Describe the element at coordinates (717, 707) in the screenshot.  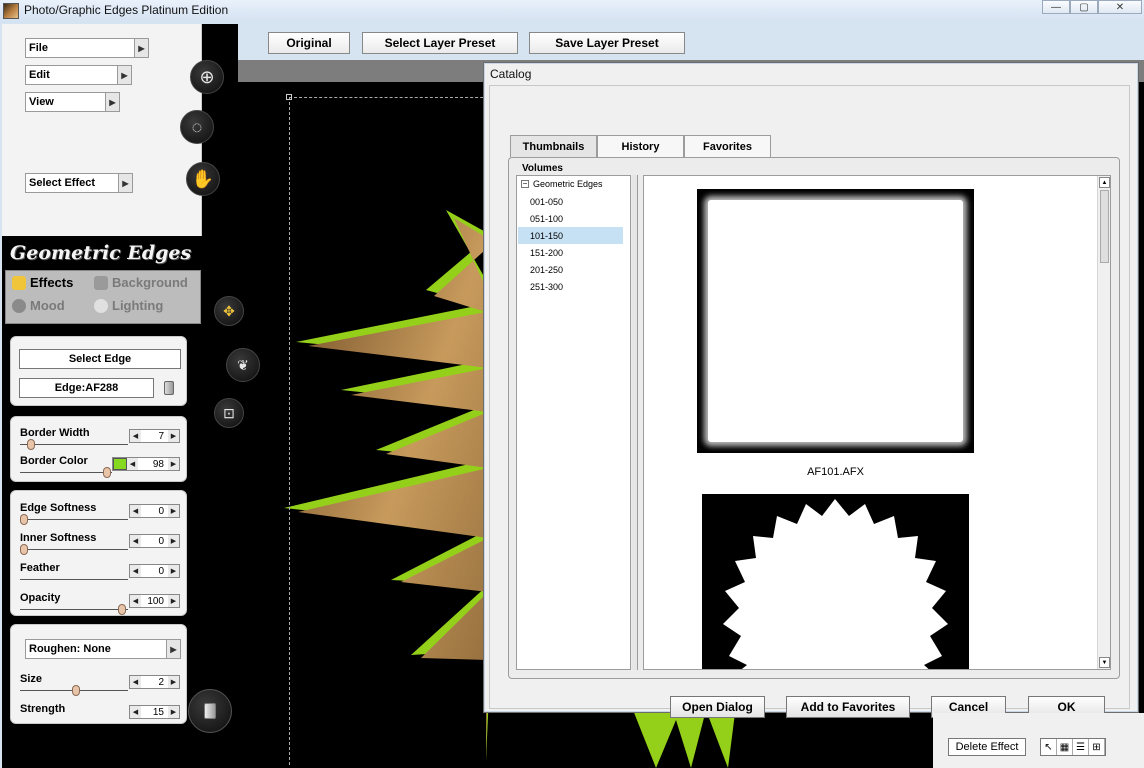
I see `open-dialog-button: Open Dialog` at that location.